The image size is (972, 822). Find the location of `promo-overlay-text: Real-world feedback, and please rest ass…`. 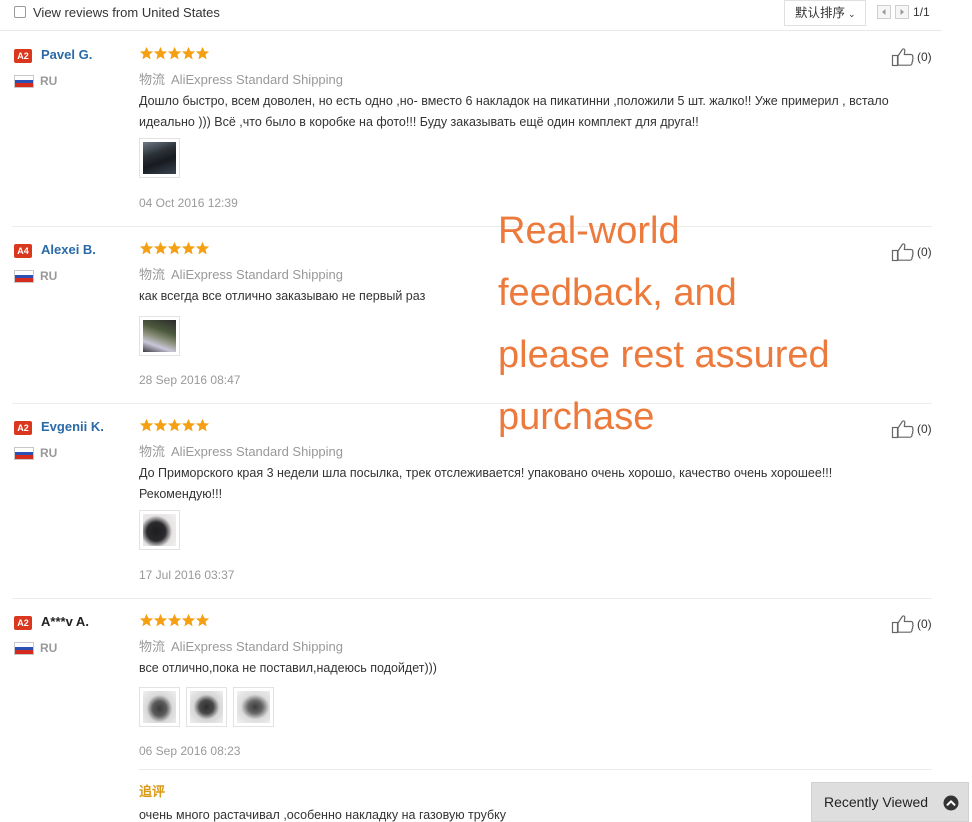

promo-overlay-text: Real-world feedback, and please rest ass… is located at coordinates (664, 324).